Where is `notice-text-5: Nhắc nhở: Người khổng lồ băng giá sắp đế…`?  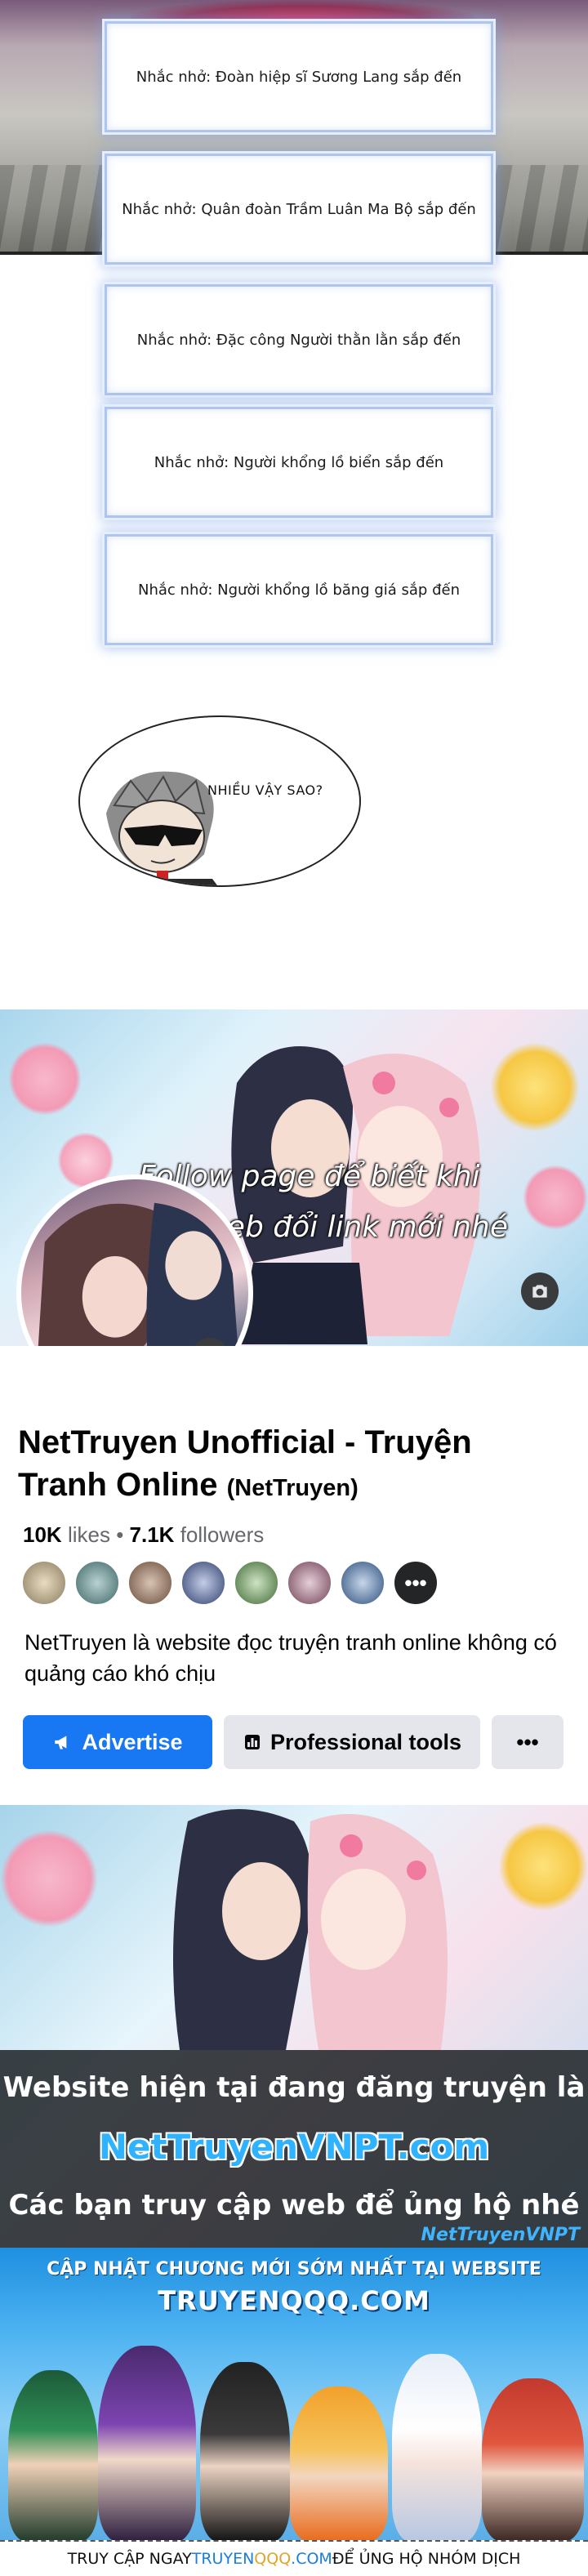
notice-text-5: Nhắc nhở: Người khổng lồ băng giá sắp đế… is located at coordinates (299, 590).